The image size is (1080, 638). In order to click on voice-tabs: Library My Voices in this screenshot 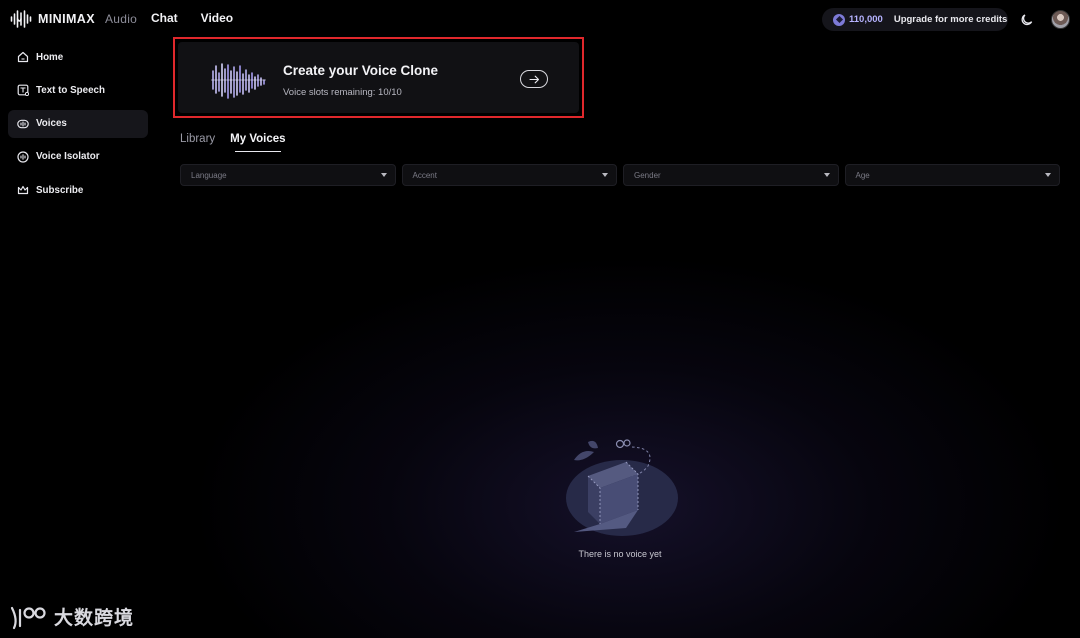, I will do `click(233, 142)`.